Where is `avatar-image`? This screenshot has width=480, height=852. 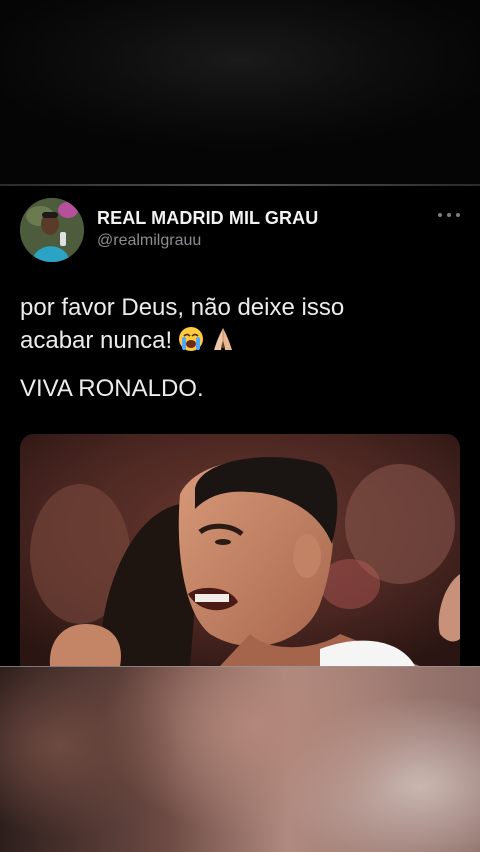 avatar-image is located at coordinates (52, 230).